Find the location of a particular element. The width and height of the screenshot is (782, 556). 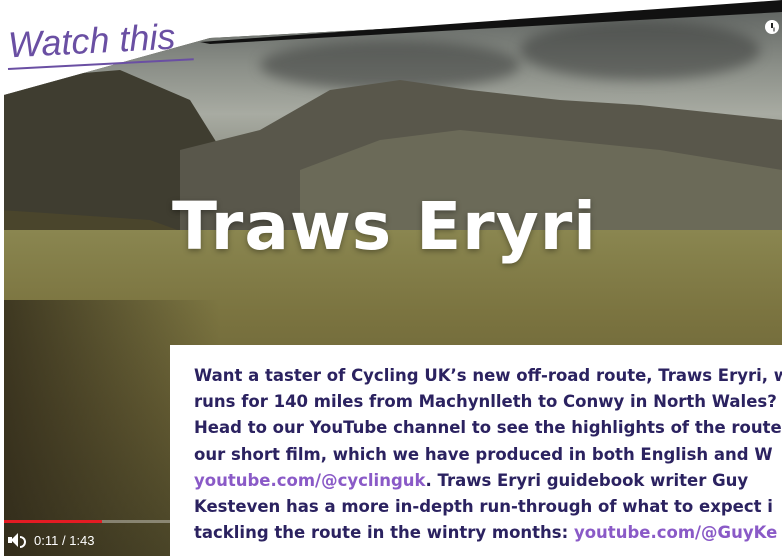

video-time: 0:11 / 1:43 is located at coordinates (64, 540).